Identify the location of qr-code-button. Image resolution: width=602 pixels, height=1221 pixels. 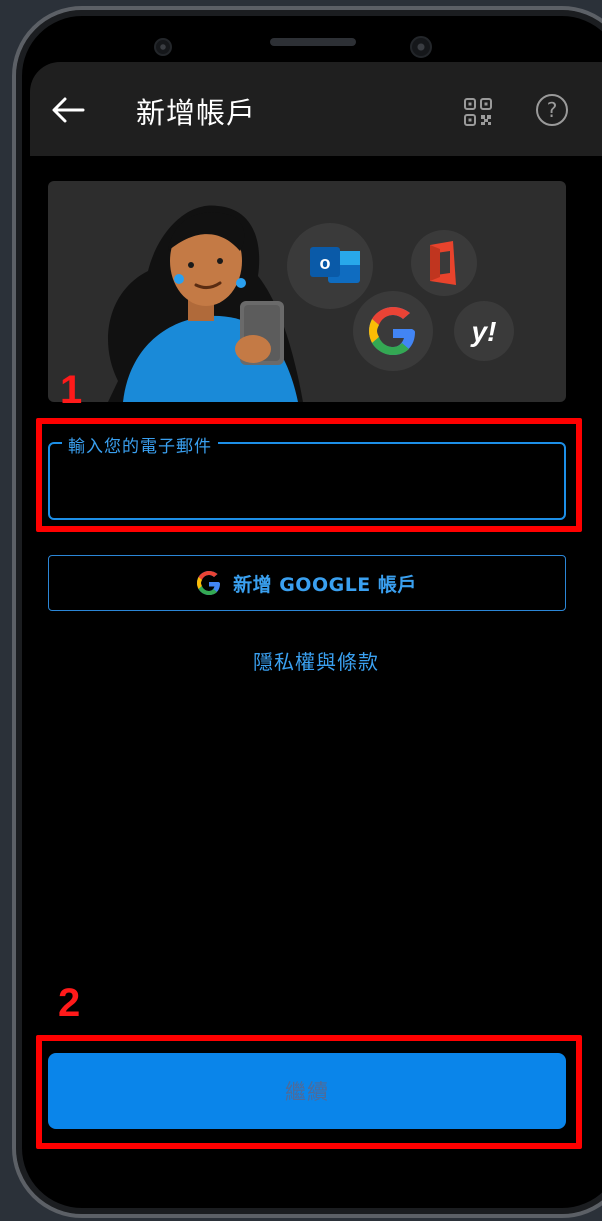
(478, 112).